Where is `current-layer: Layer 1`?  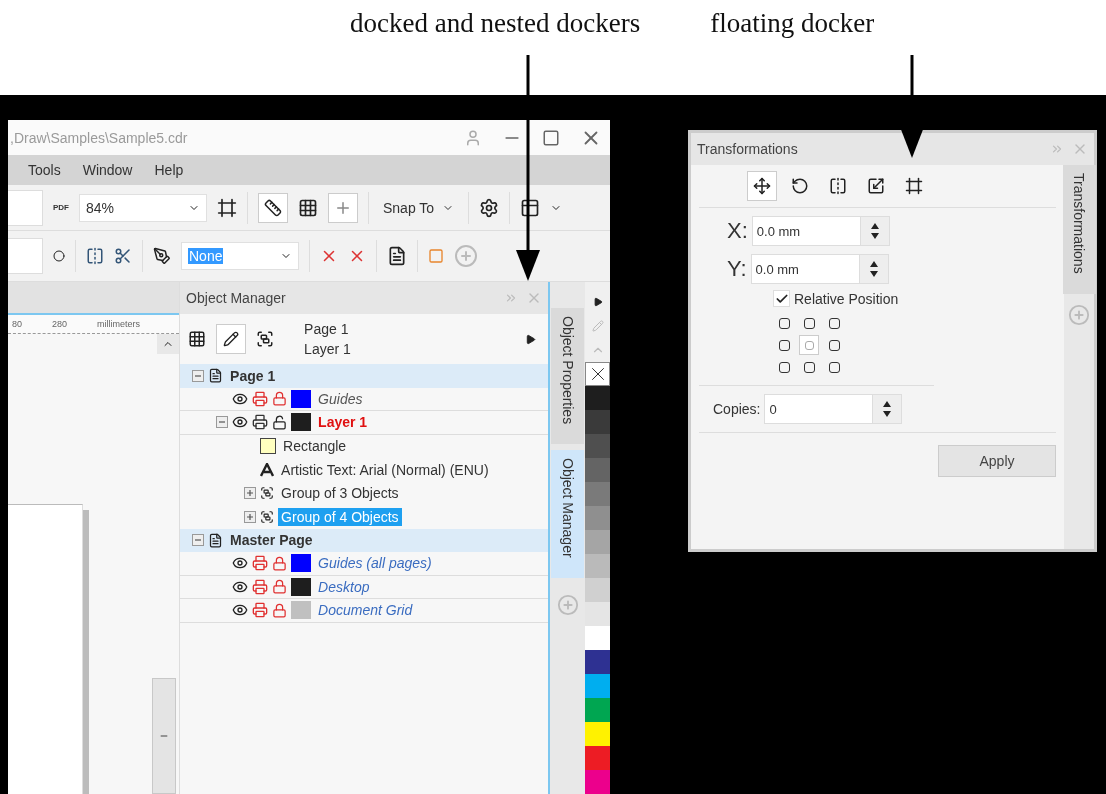
current-layer: Layer 1 is located at coordinates (328, 349).